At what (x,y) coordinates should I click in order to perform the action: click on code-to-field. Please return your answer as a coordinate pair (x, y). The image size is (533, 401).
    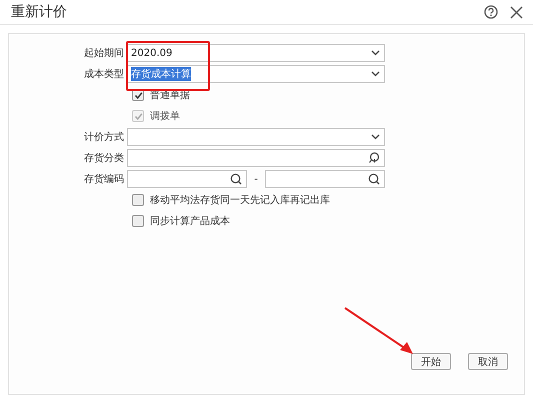
    Looking at the image, I should click on (325, 179).